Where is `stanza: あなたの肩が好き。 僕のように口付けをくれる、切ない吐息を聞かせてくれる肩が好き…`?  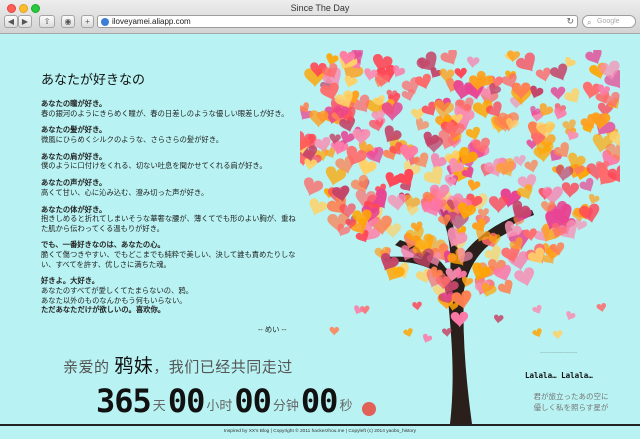 stanza: あなたの肩が好き。 僕のように口付けをくれる、切ない吐息を聞かせてくれる肩が好き… is located at coordinates (171, 161).